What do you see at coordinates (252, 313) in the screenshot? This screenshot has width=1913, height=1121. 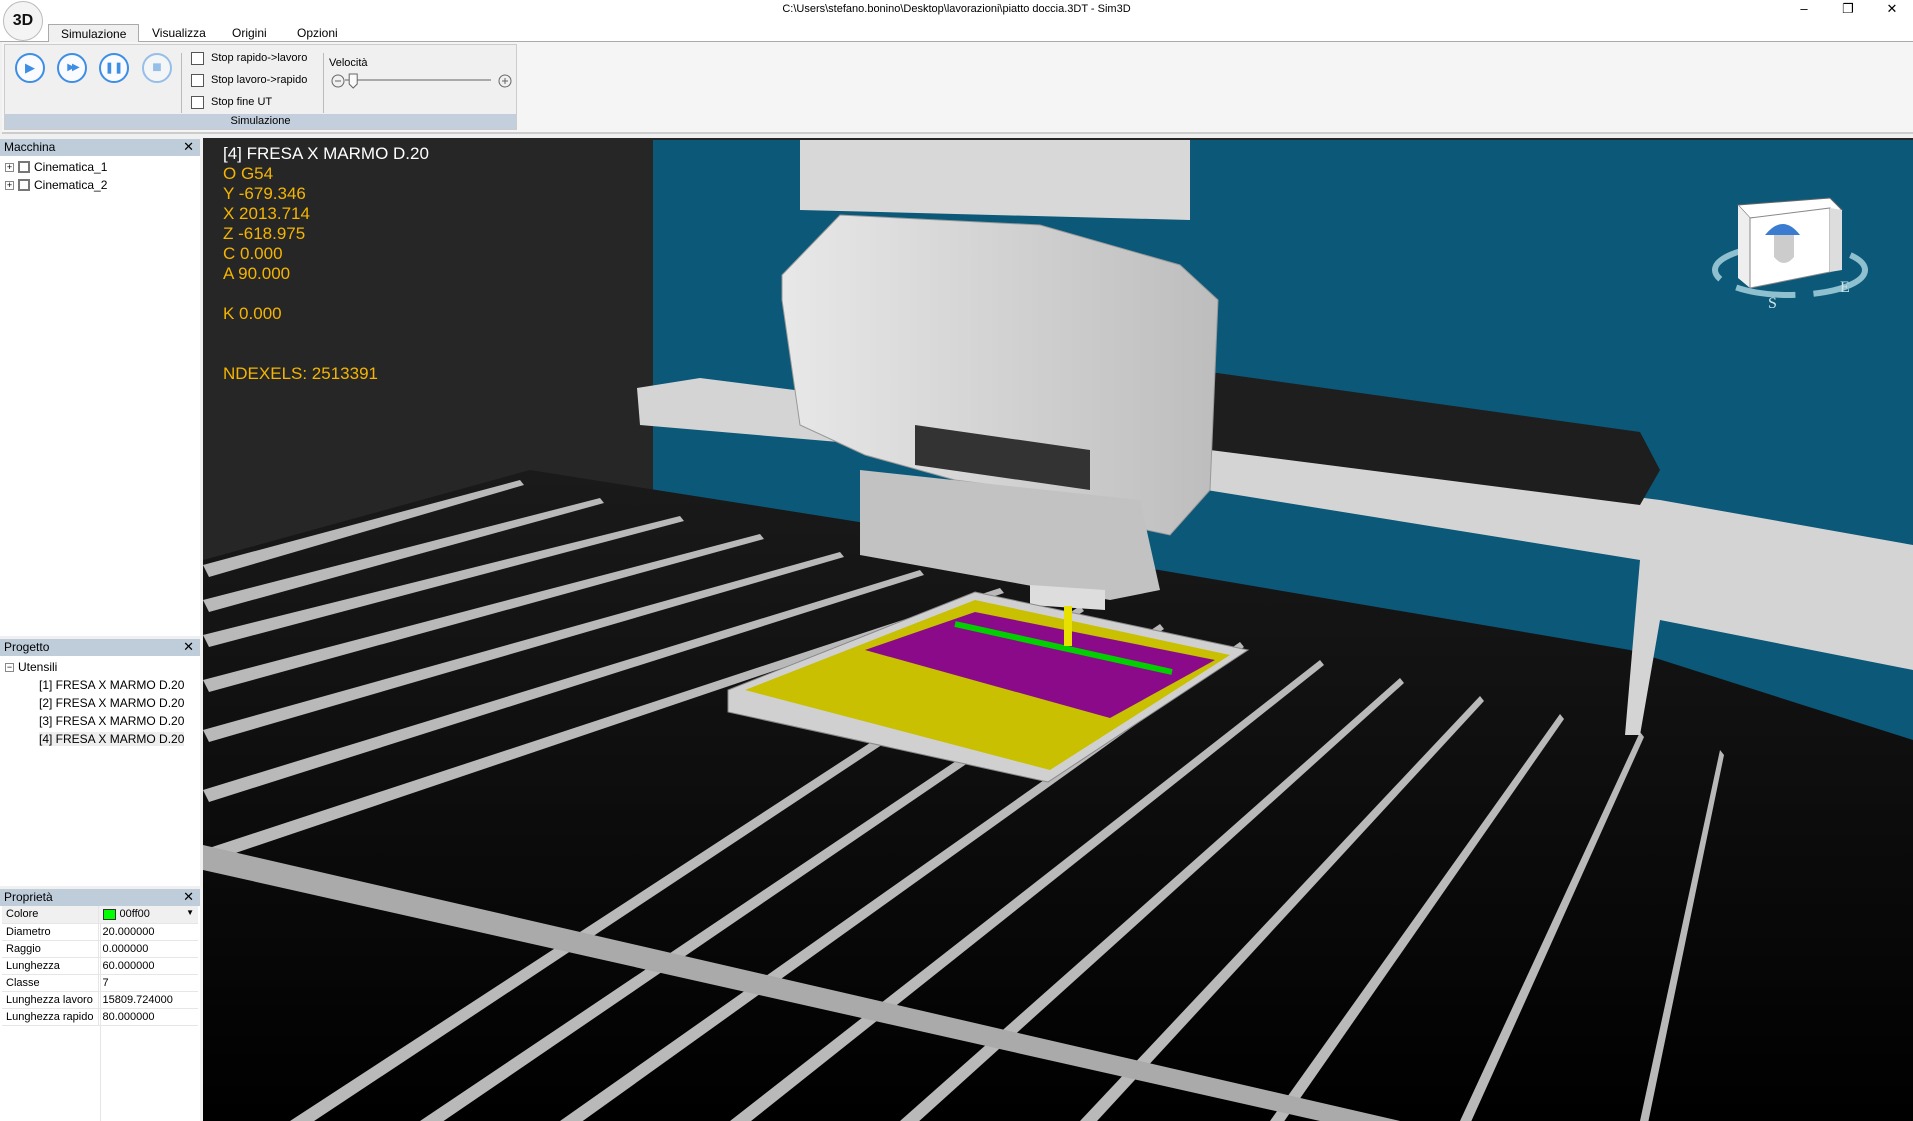 I see `k-readout: K 0.000` at bounding box center [252, 313].